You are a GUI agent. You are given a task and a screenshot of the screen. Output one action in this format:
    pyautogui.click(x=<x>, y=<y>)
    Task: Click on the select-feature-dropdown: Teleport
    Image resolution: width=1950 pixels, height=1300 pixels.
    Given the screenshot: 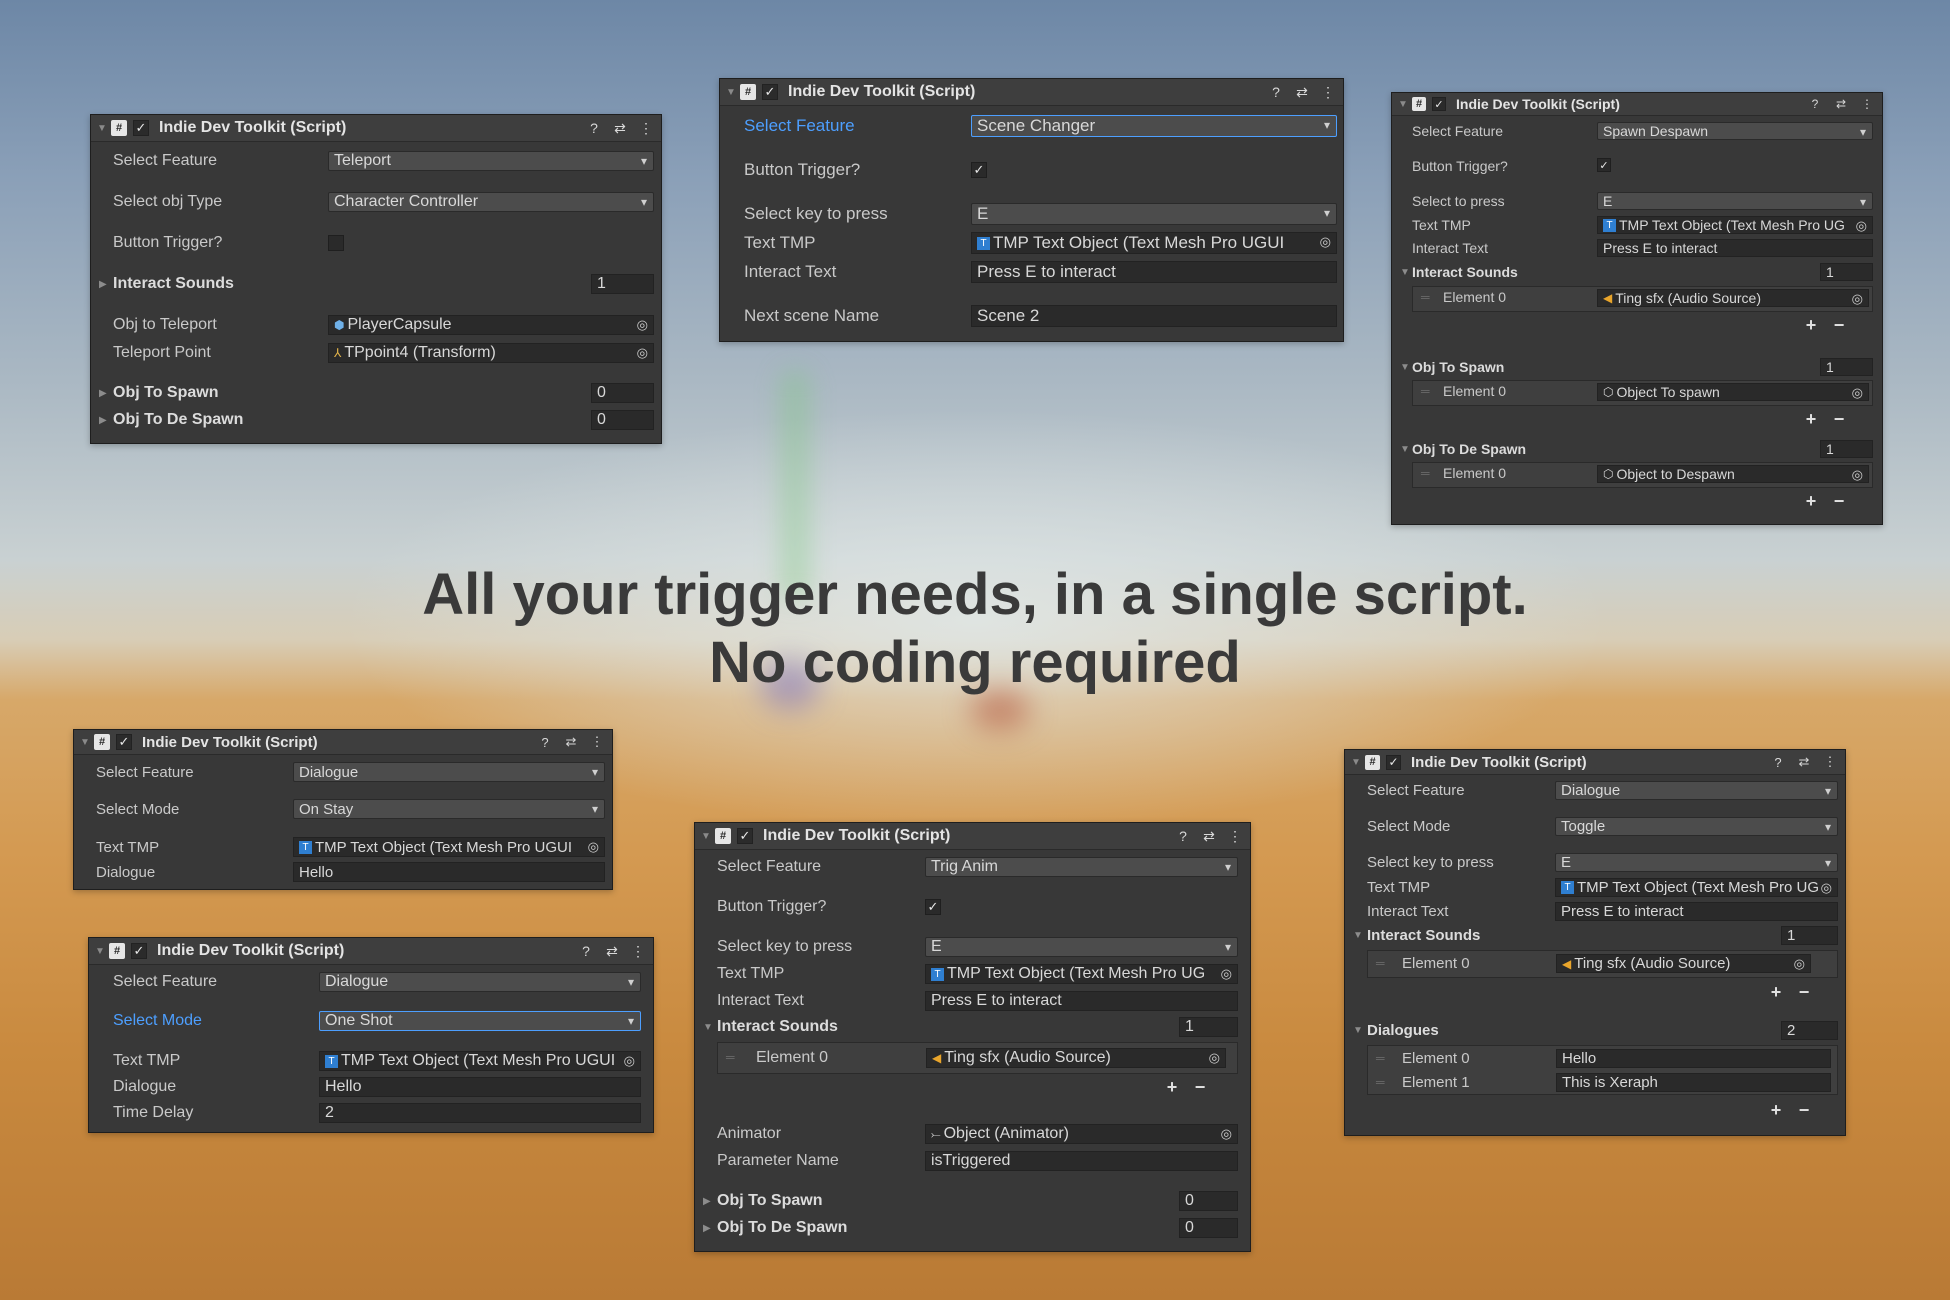 What is the action you would take?
    pyautogui.click(x=491, y=161)
    